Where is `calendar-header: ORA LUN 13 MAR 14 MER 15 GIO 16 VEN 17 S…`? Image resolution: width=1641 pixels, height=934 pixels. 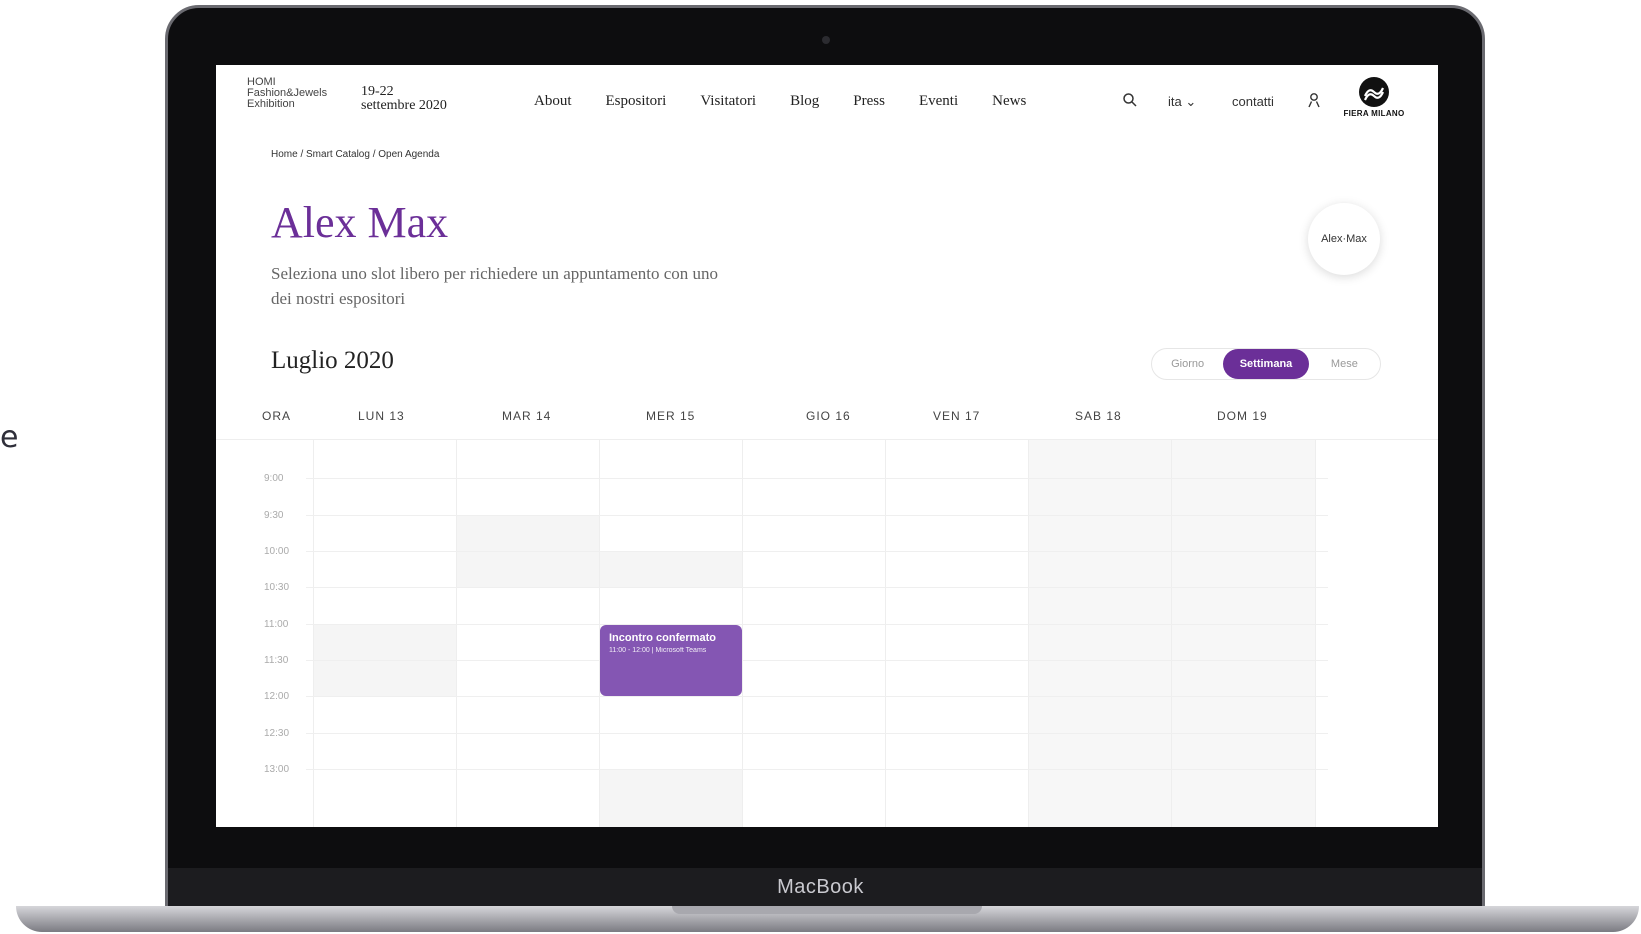 calendar-header: ORA LUN 13 MAR 14 MER 15 GIO 16 VEN 17 S… is located at coordinates (827, 421).